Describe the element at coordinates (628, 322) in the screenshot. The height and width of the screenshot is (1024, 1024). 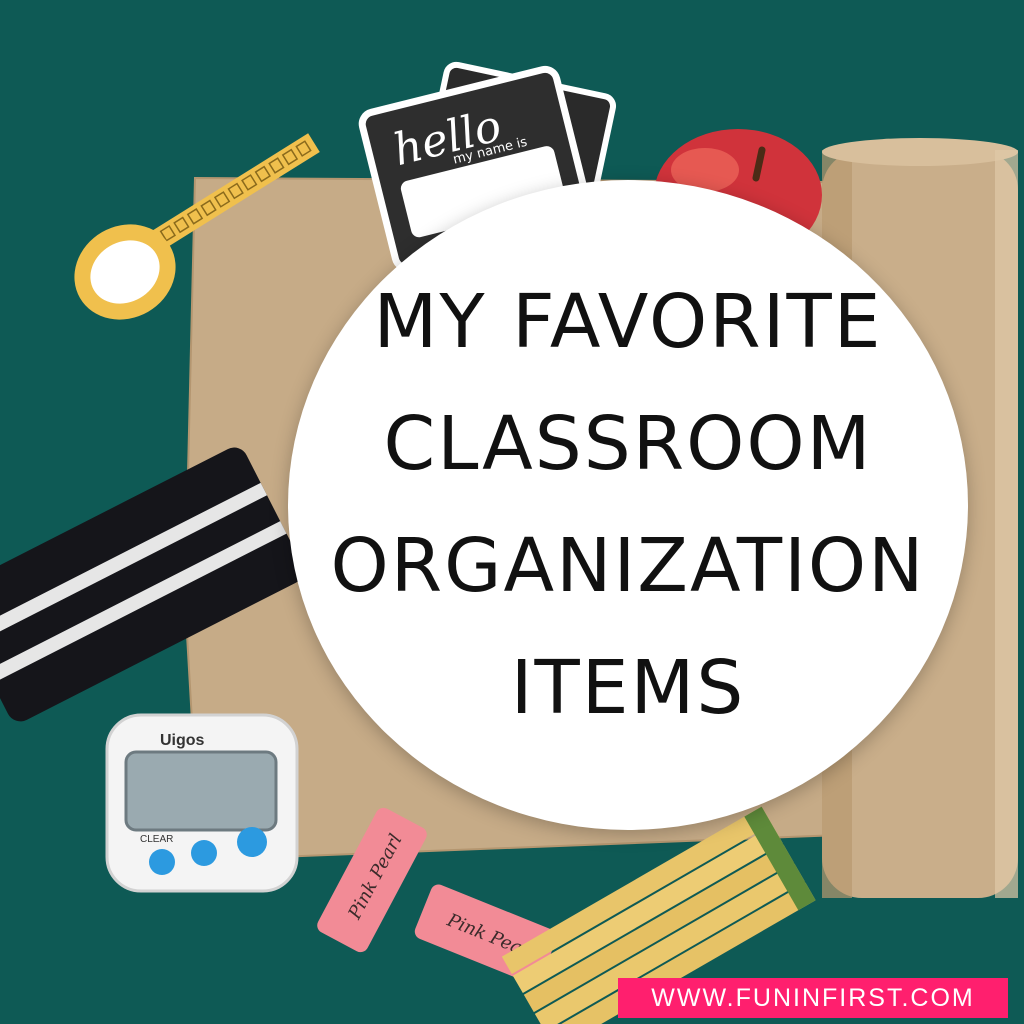
I see `title-line-1: MY FAVORITE` at that location.